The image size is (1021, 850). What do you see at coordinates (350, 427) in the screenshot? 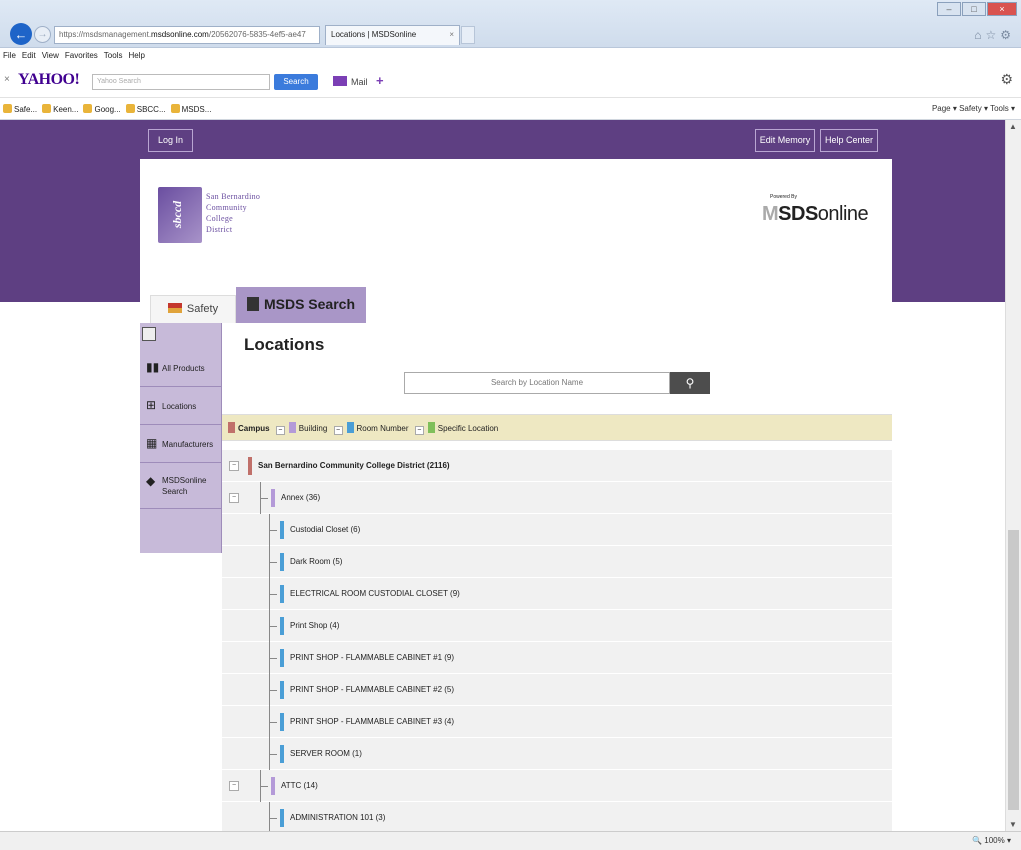
I see `room-swatch` at bounding box center [350, 427].